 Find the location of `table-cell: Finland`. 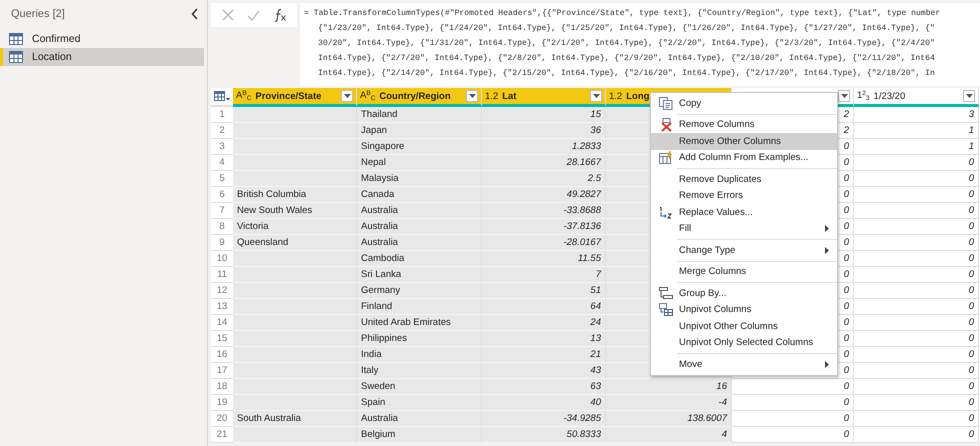

table-cell: Finland is located at coordinates (419, 307).